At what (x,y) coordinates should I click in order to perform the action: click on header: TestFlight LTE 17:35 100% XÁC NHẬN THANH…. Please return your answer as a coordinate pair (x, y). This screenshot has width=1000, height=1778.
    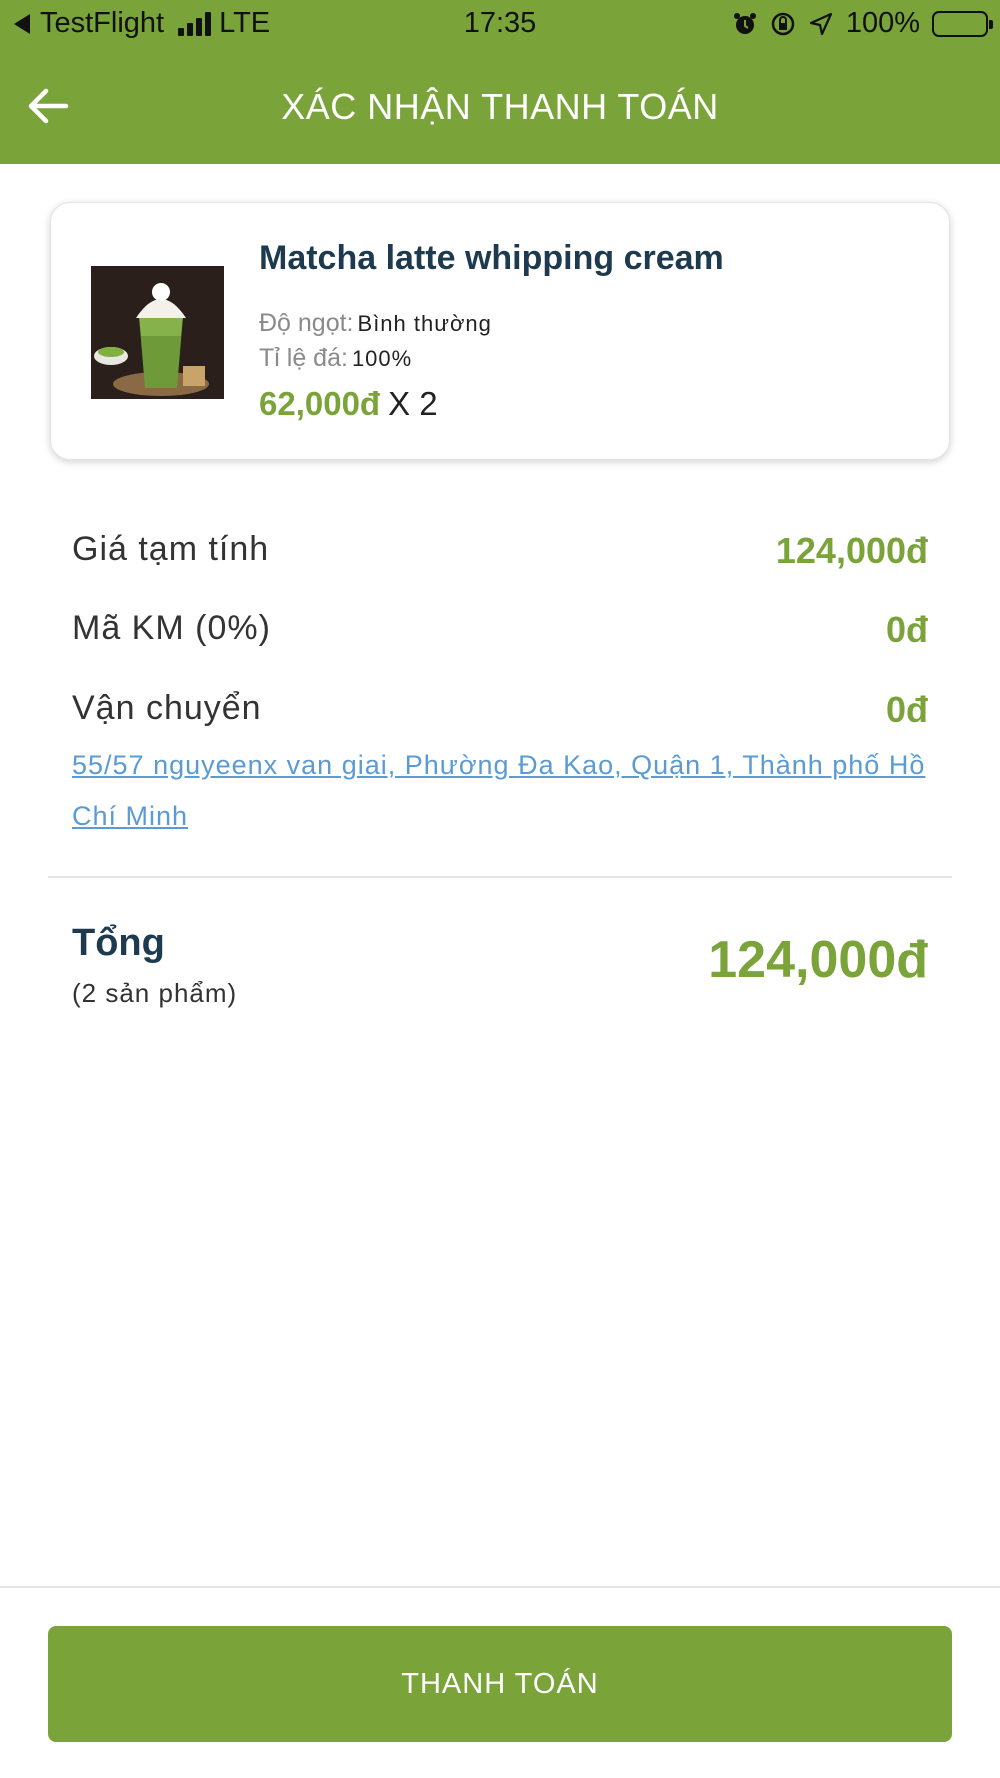
    Looking at the image, I should click on (500, 82).